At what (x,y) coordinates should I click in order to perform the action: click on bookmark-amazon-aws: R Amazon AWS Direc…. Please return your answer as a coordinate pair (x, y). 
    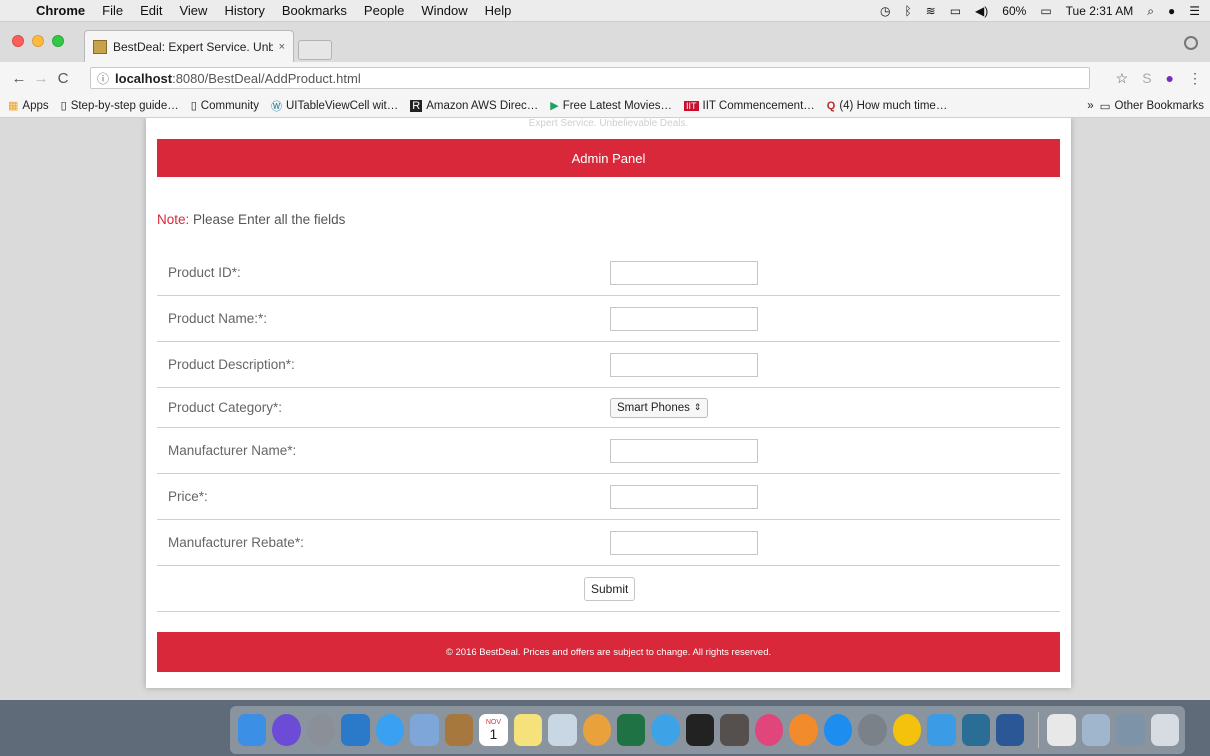
    Looking at the image, I should click on (474, 105).